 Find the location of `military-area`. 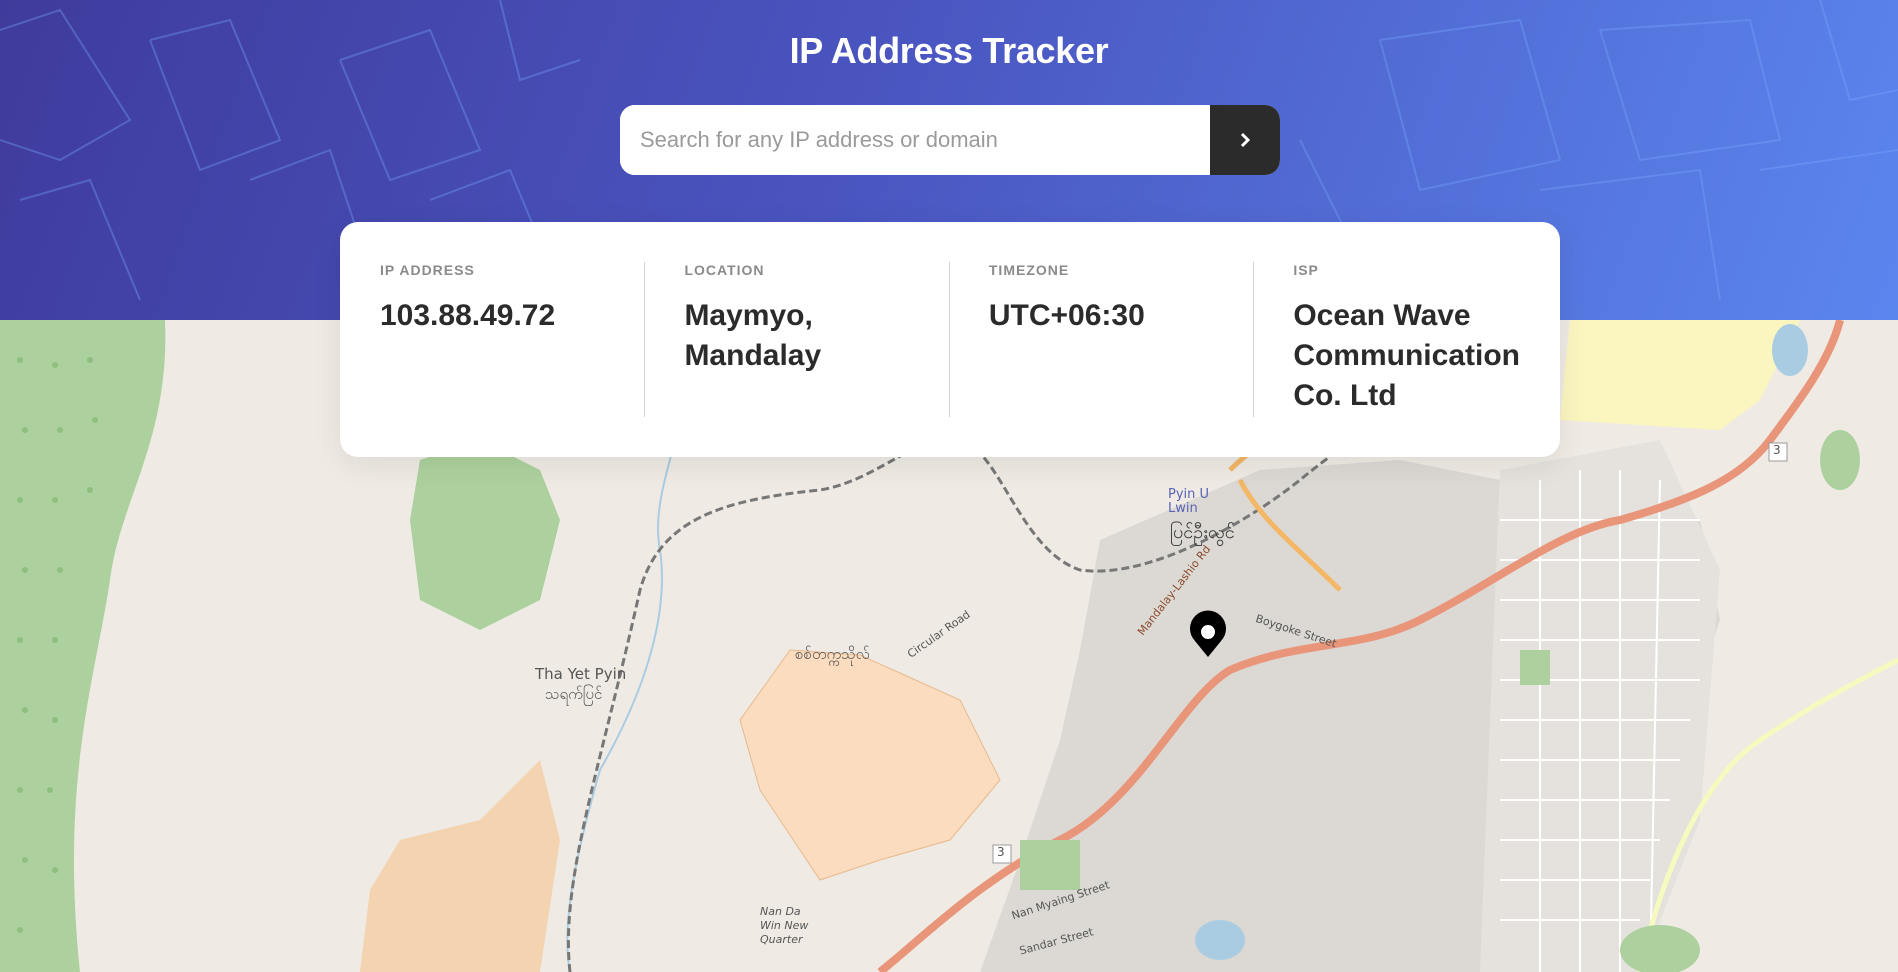

military-area is located at coordinates (870, 765).